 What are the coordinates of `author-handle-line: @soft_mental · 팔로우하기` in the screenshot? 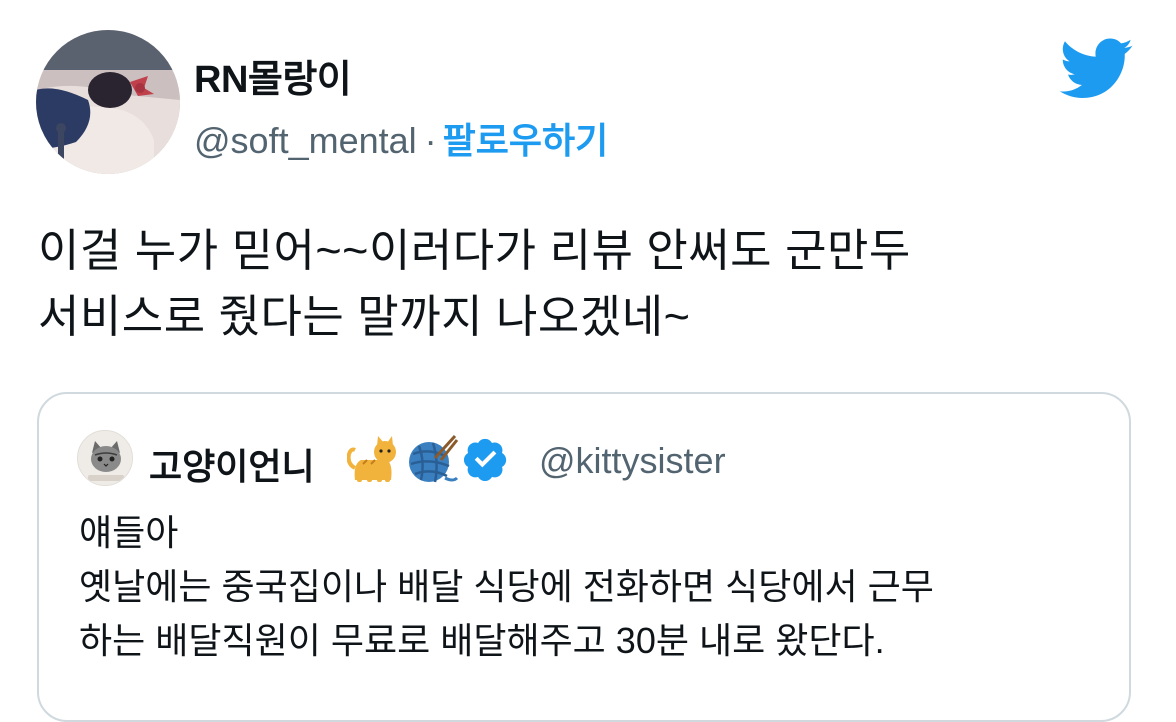 It's located at (401, 138).